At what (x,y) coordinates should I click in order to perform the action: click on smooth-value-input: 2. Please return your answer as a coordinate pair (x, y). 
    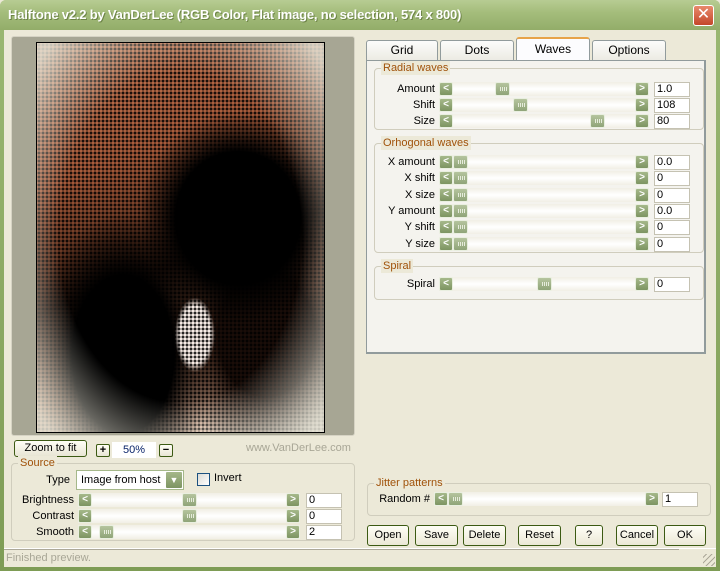
    Looking at the image, I should click on (324, 532).